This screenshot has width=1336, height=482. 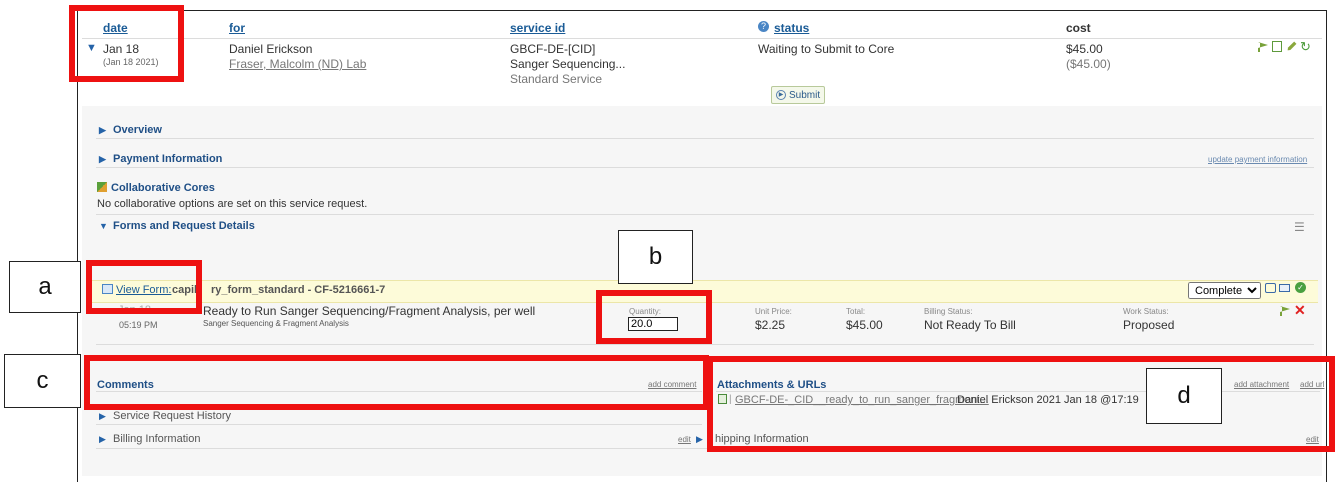 I want to click on collapse-arrow-icon: ▼, so click(x=103, y=226).